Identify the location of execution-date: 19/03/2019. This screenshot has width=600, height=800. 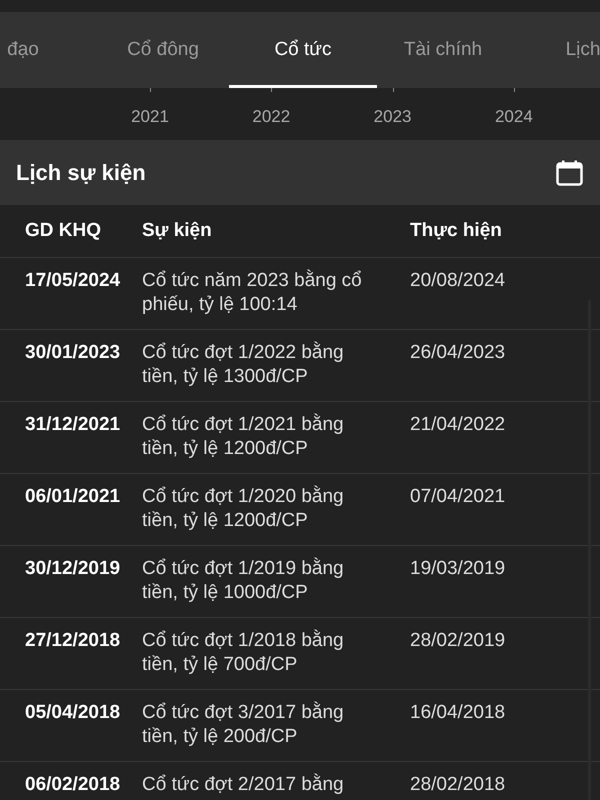
(458, 569).